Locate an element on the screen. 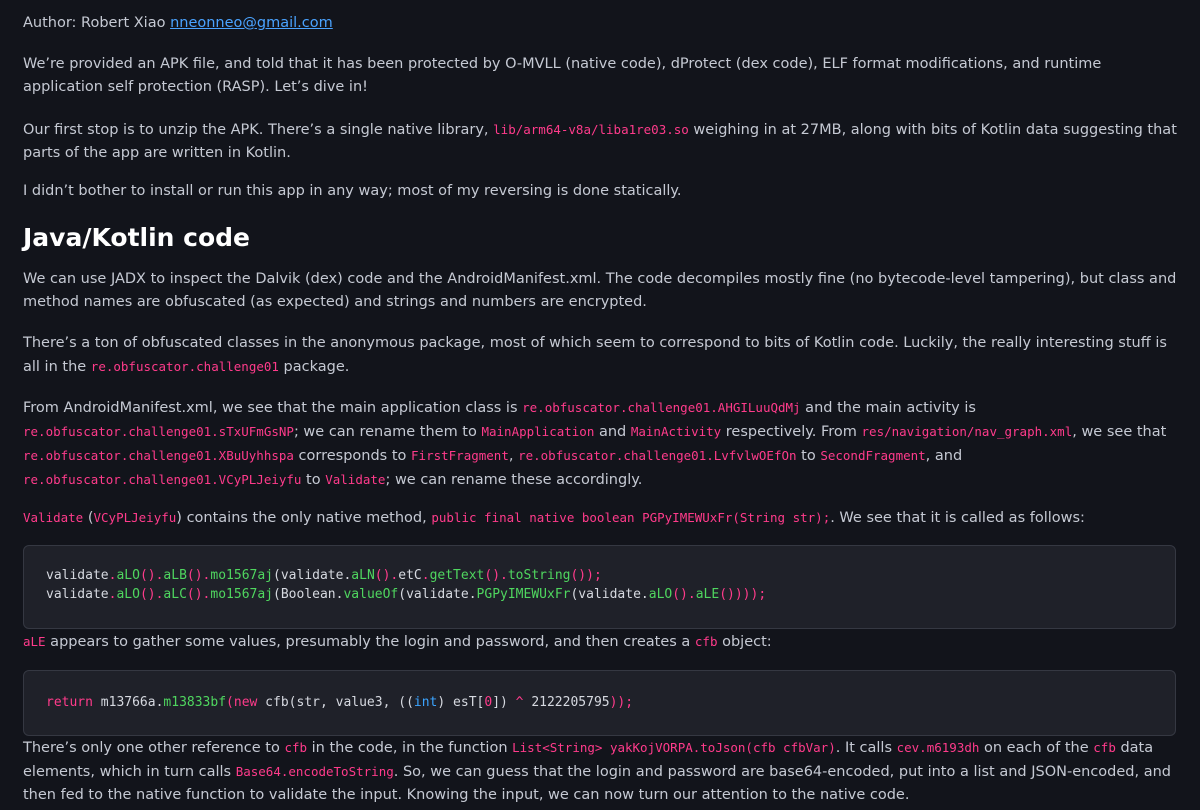 The width and height of the screenshot is (1200, 810). code-token: (Boolean. is located at coordinates (308, 594).